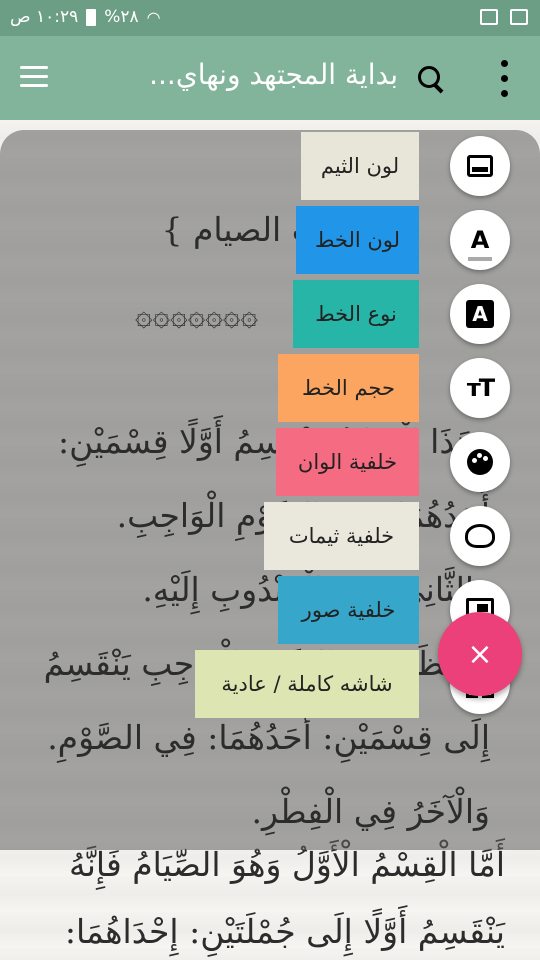 The image size is (540, 960). Describe the element at coordinates (360, 166) in the screenshot. I see `menu-label-theme-color: لون الثيم` at that location.